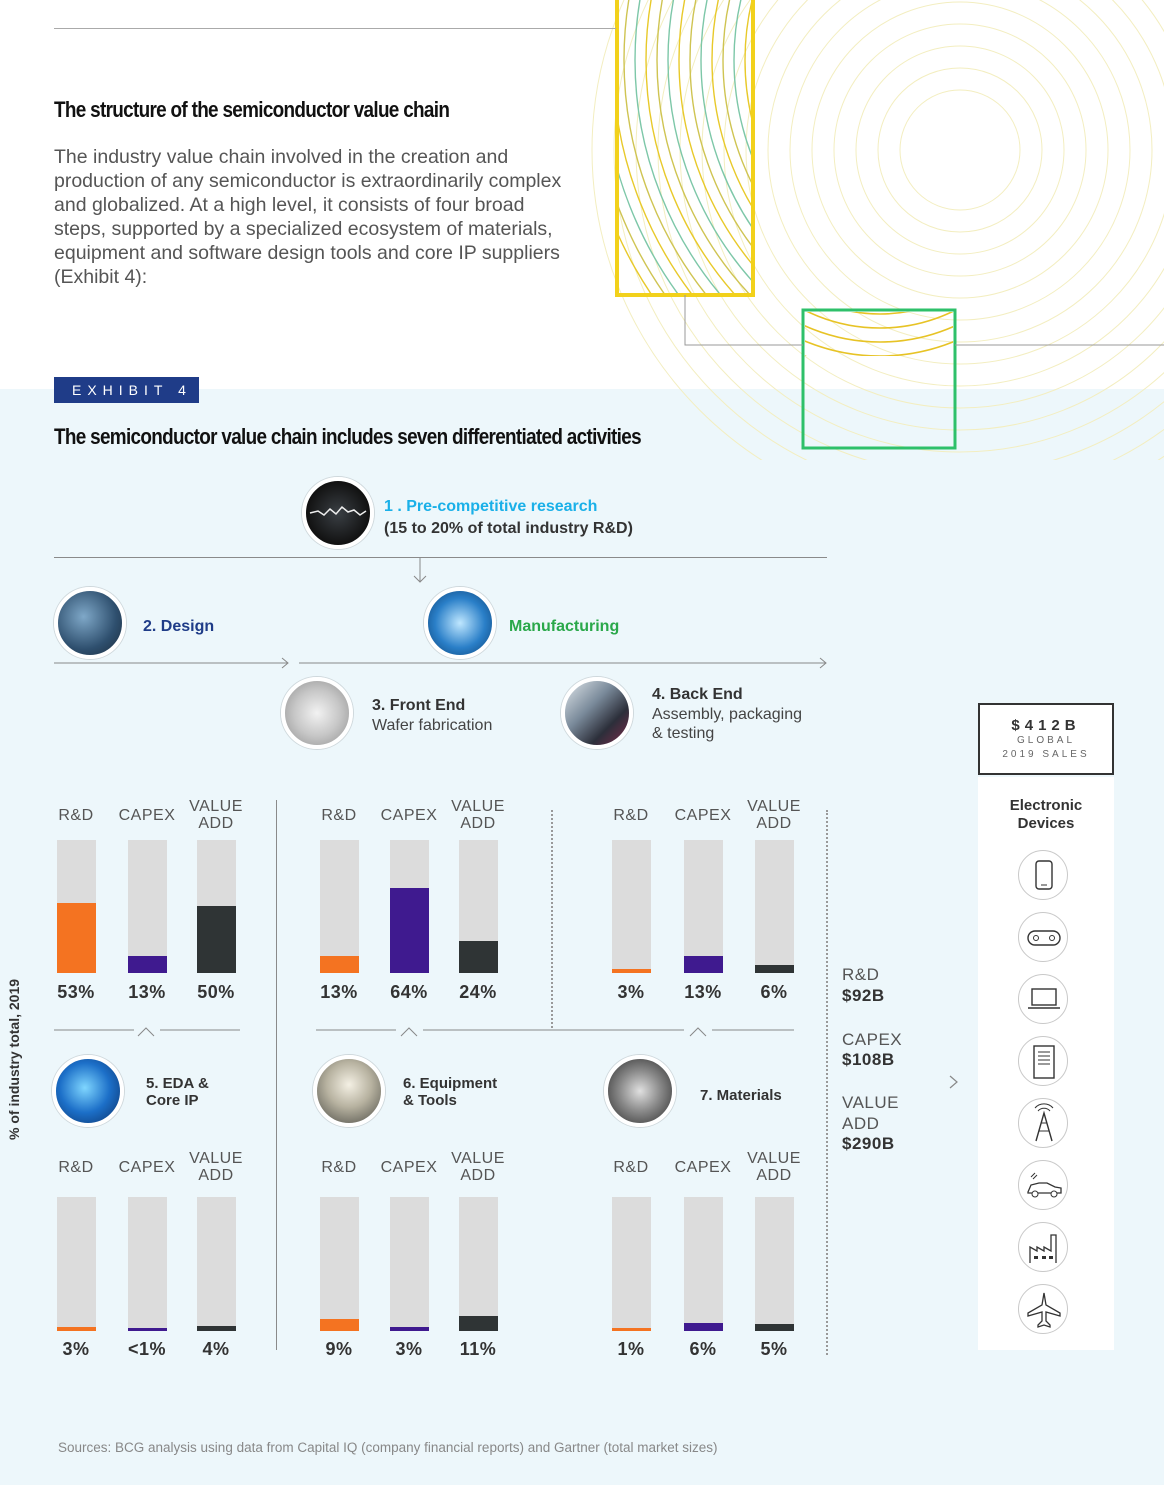  I want to click on front-end-subtitle: Wafer fabrication, so click(432, 725).